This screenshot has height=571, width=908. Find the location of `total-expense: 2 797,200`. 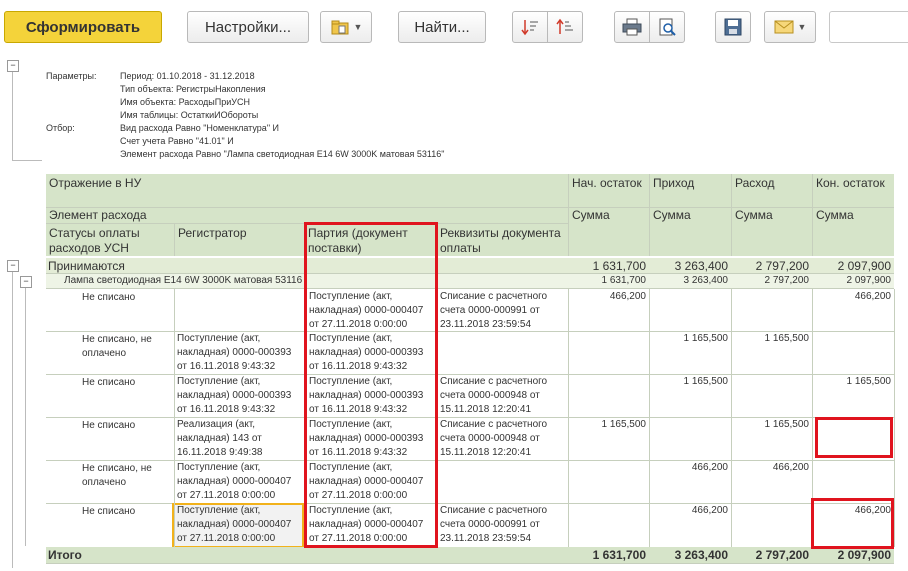

total-expense: 2 797,200 is located at coordinates (782, 555).